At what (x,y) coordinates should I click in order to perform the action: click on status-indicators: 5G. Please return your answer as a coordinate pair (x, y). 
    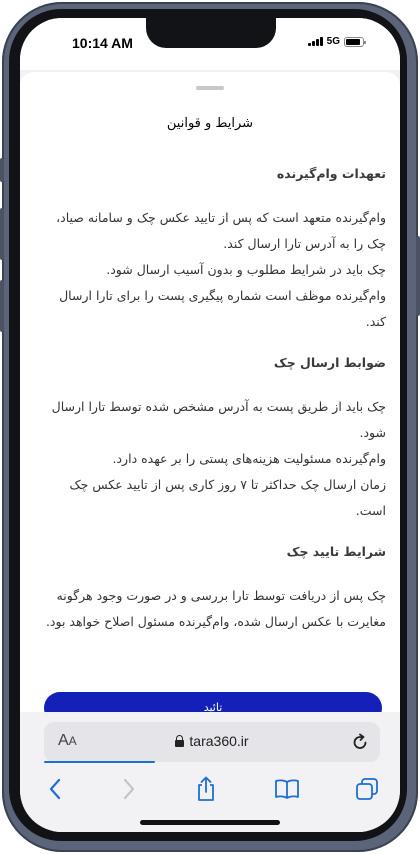
    Looking at the image, I should click on (336, 41).